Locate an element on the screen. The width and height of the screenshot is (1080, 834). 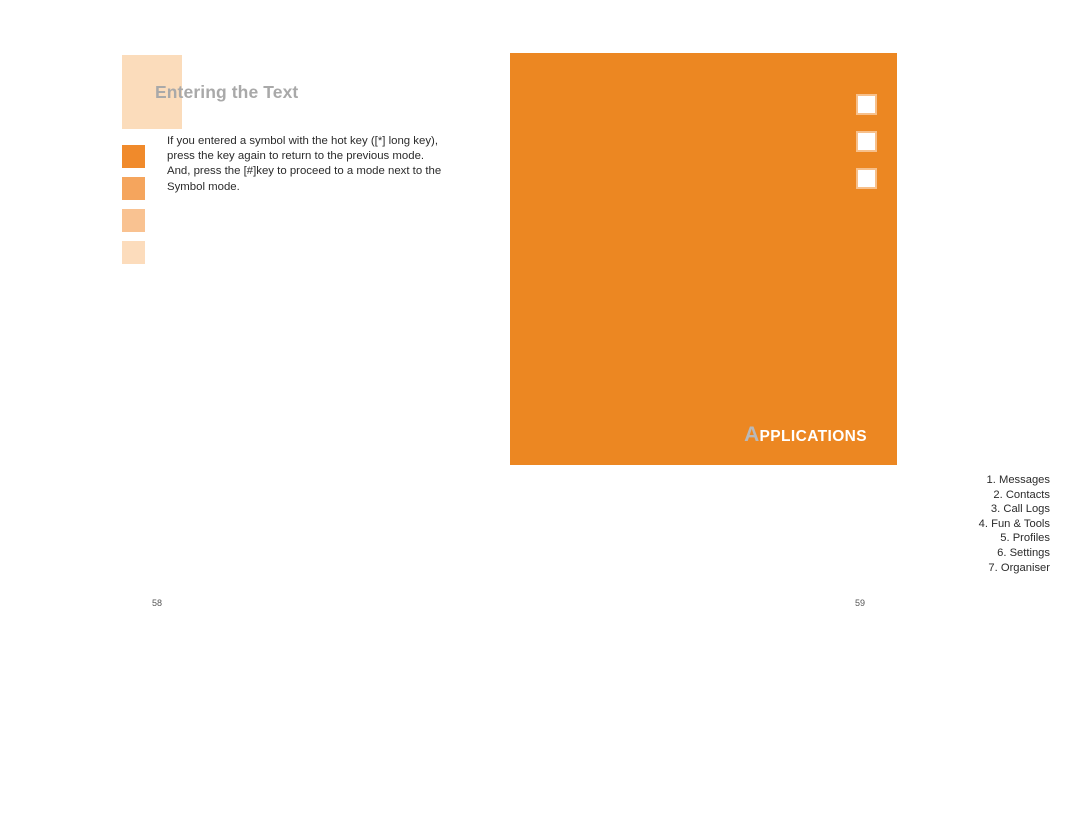
list-item: 3. Call Logs is located at coordinates (795, 509).